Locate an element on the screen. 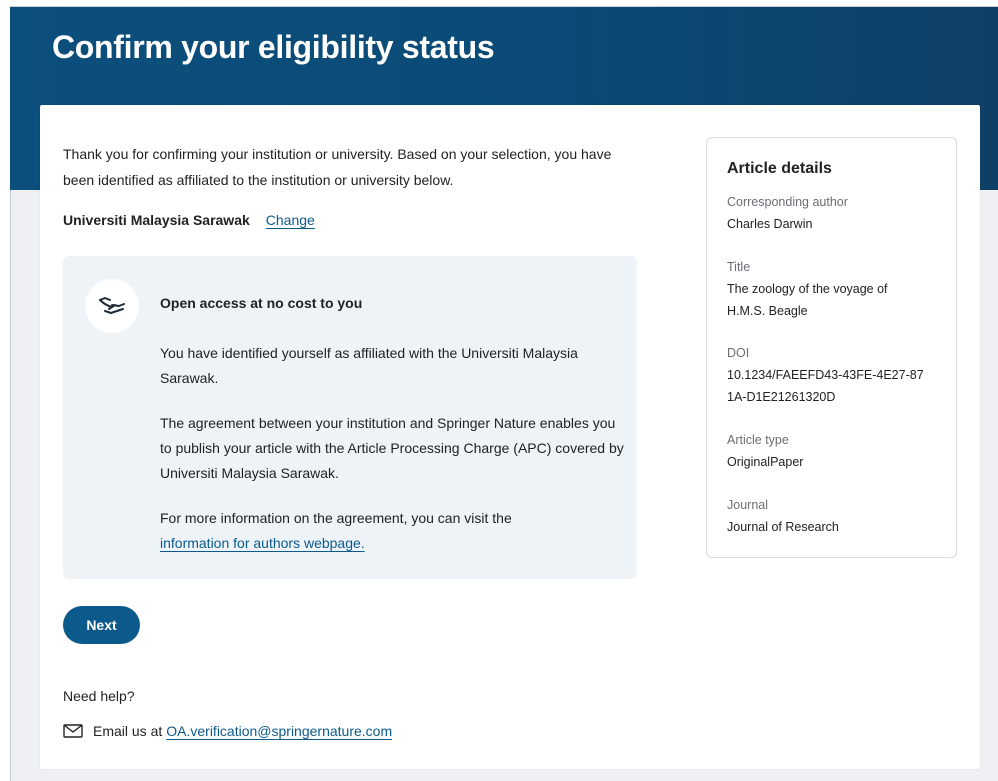 The image size is (998, 781). detail-journal: Journal Journal of Research is located at coordinates (834, 516).